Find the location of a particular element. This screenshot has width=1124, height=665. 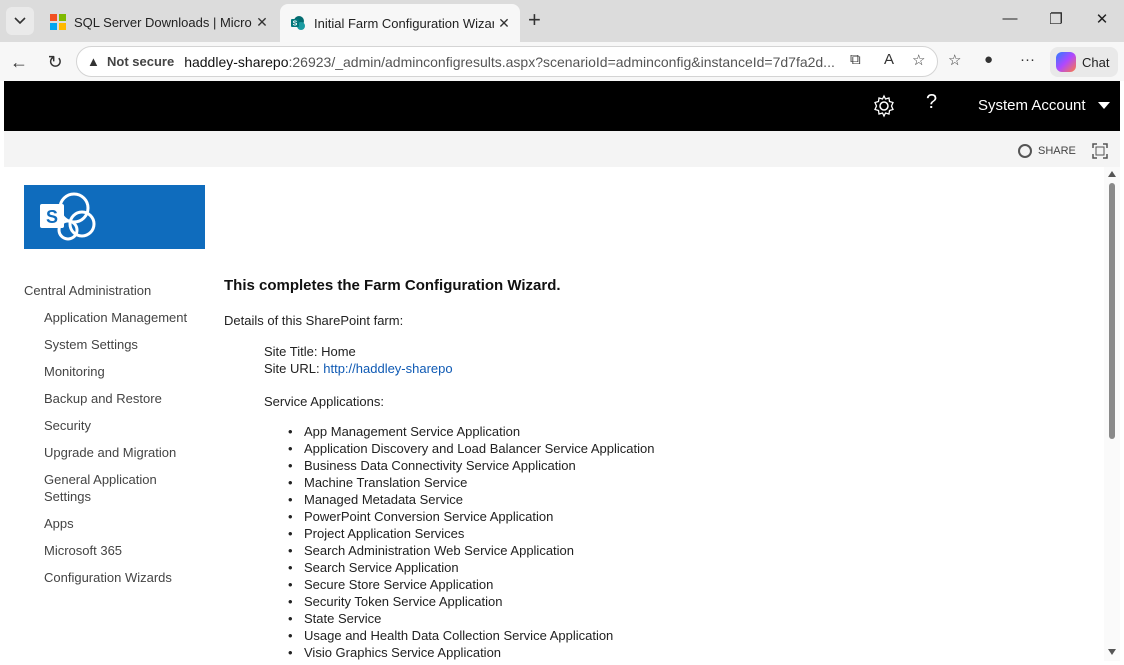

page-scrollbar is located at coordinates (1112, 414).